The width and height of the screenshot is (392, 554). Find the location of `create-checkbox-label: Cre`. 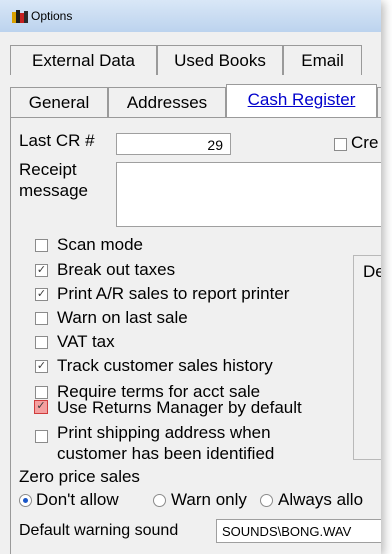

create-checkbox-label: Cre is located at coordinates (365, 142).